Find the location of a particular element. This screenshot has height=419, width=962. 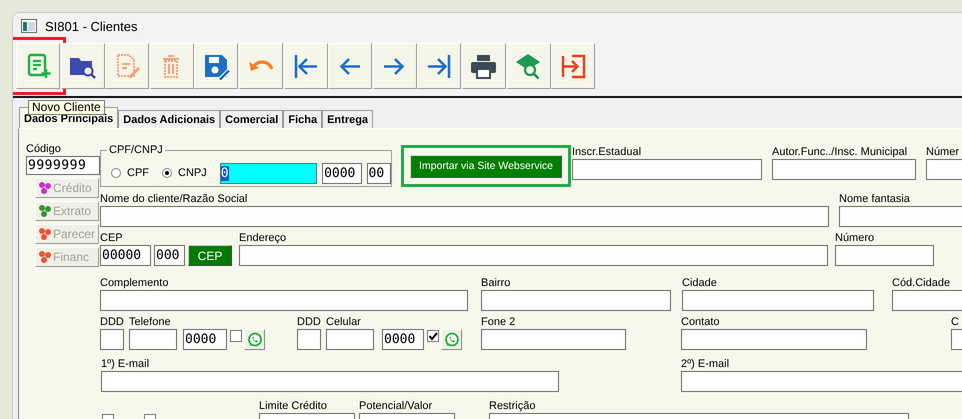

field-label: Complemento is located at coordinates (135, 283).